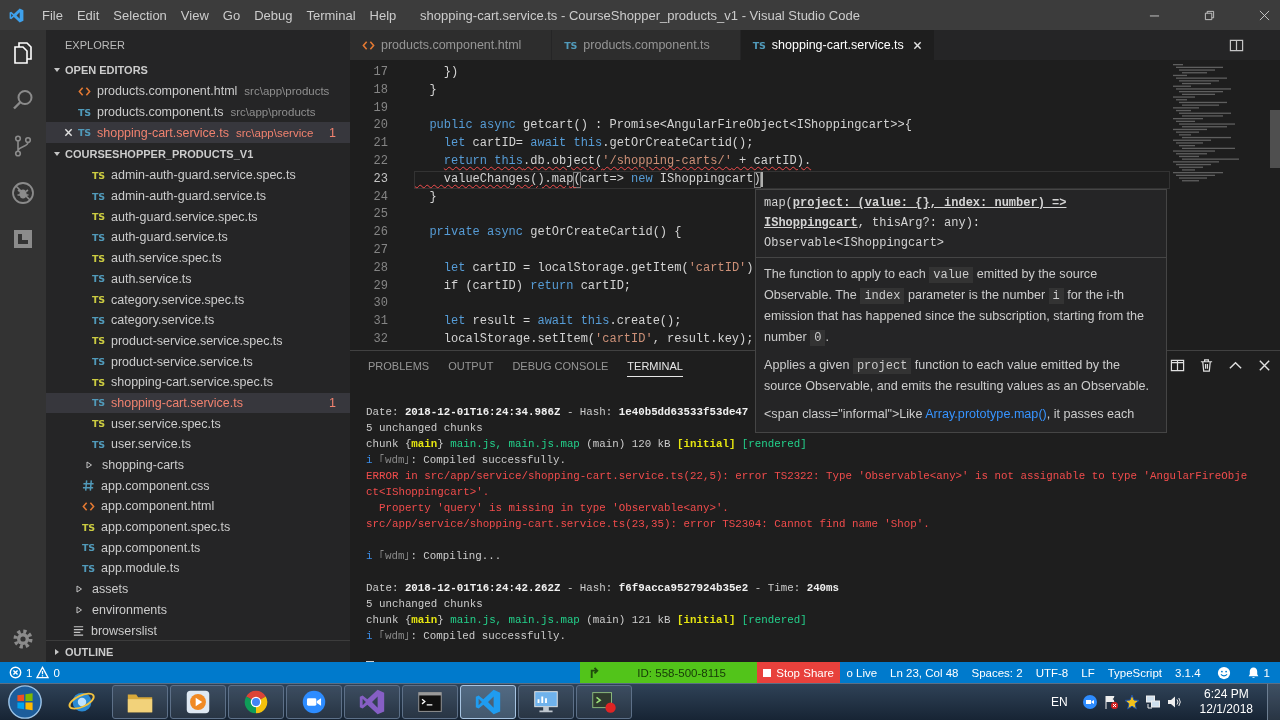 Image resolution: width=1280 pixels, height=720 pixels. Describe the element at coordinates (198, 568) in the screenshot. I see `tree-item: TS app.module.ts` at that location.